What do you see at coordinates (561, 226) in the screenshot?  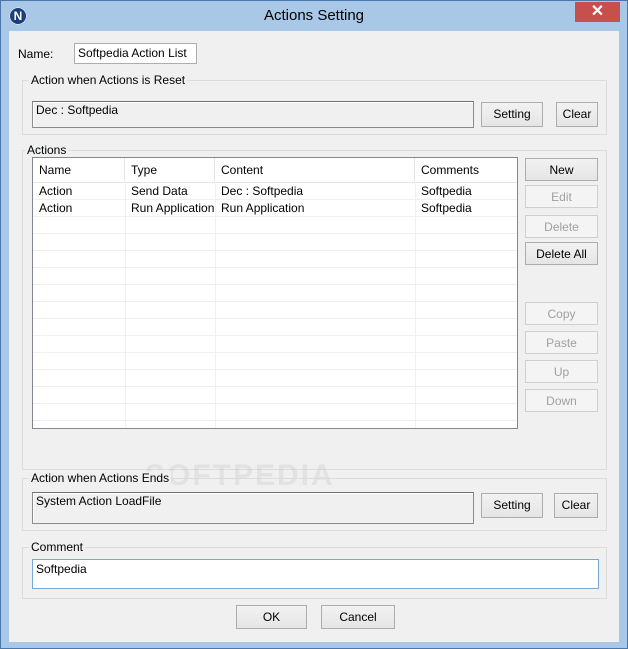 I see `delete-button: Delete` at bounding box center [561, 226].